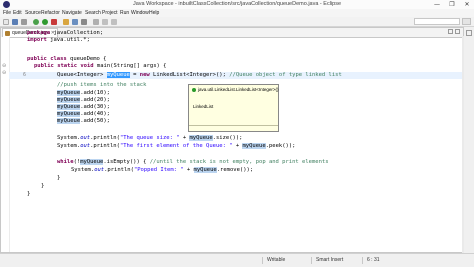 The image size is (474, 267). What do you see at coordinates (237, 260) in the screenshot?
I see `status-bar: Writable Smart Insert 6 : 31` at bounding box center [237, 260].